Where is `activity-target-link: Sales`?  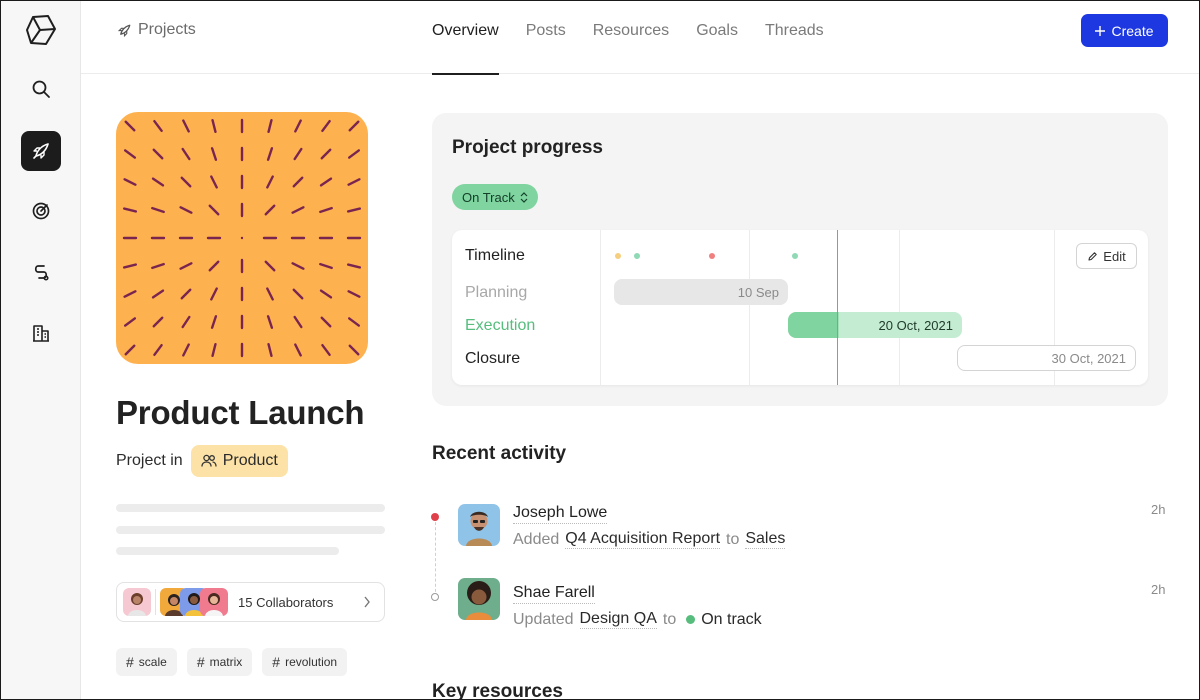
activity-target-link: Sales is located at coordinates (765, 539).